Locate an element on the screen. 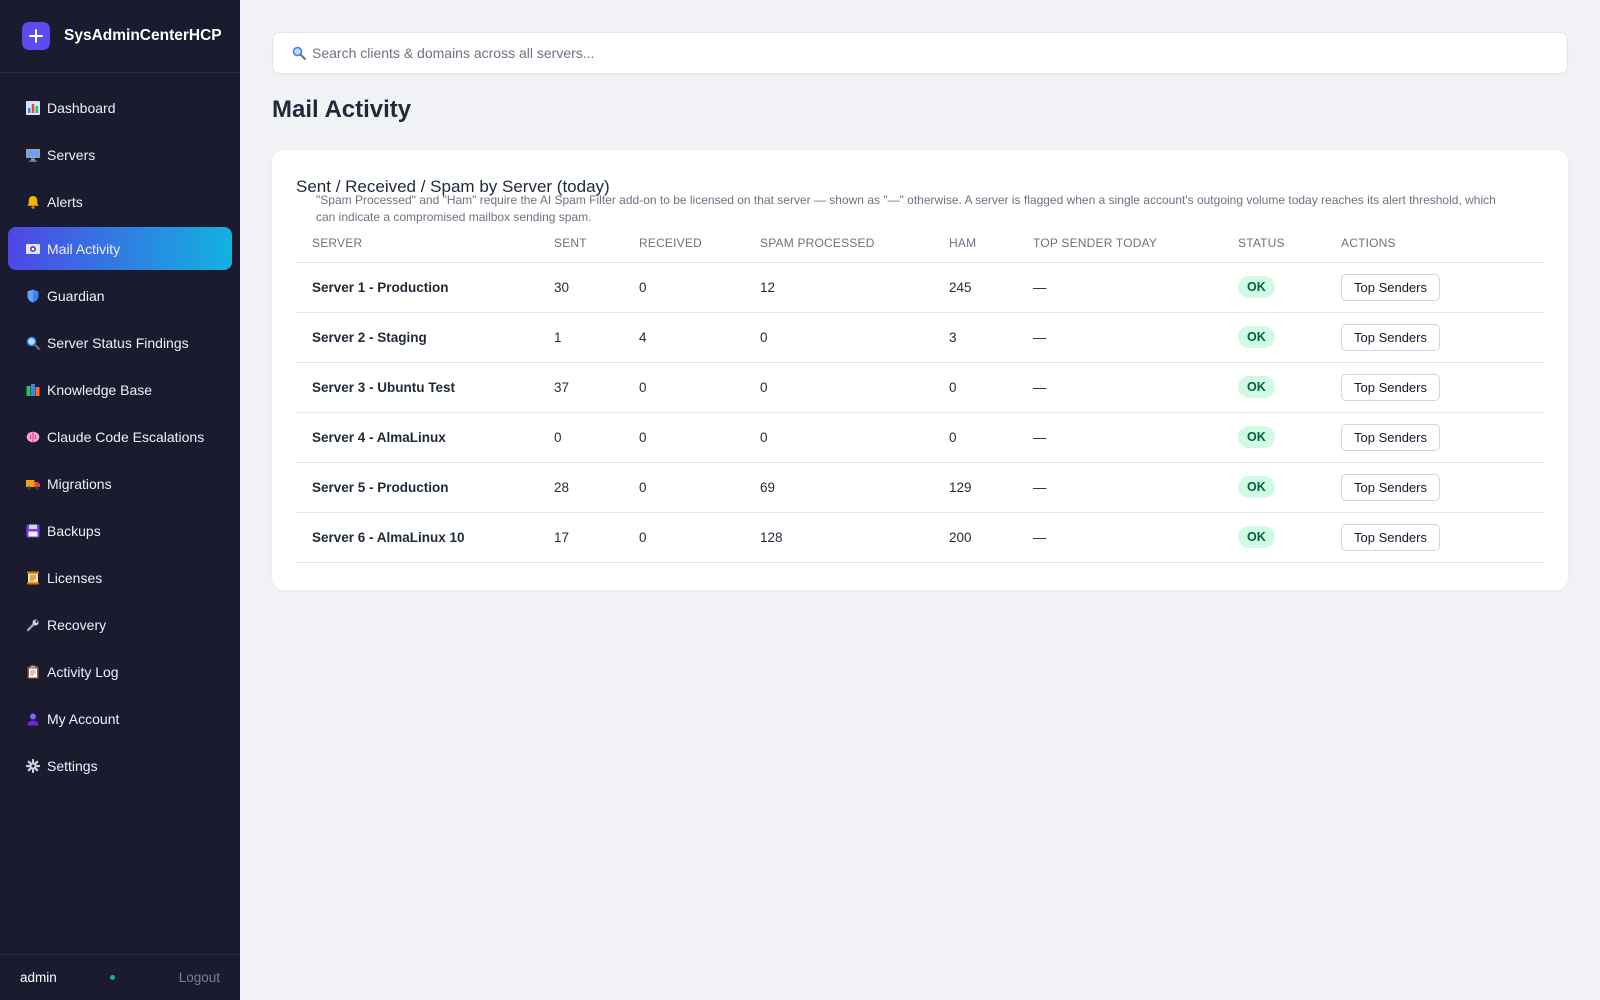 This screenshot has height=1000, width=1600. sidebar-item-label: Guardian is located at coordinates (76, 295).